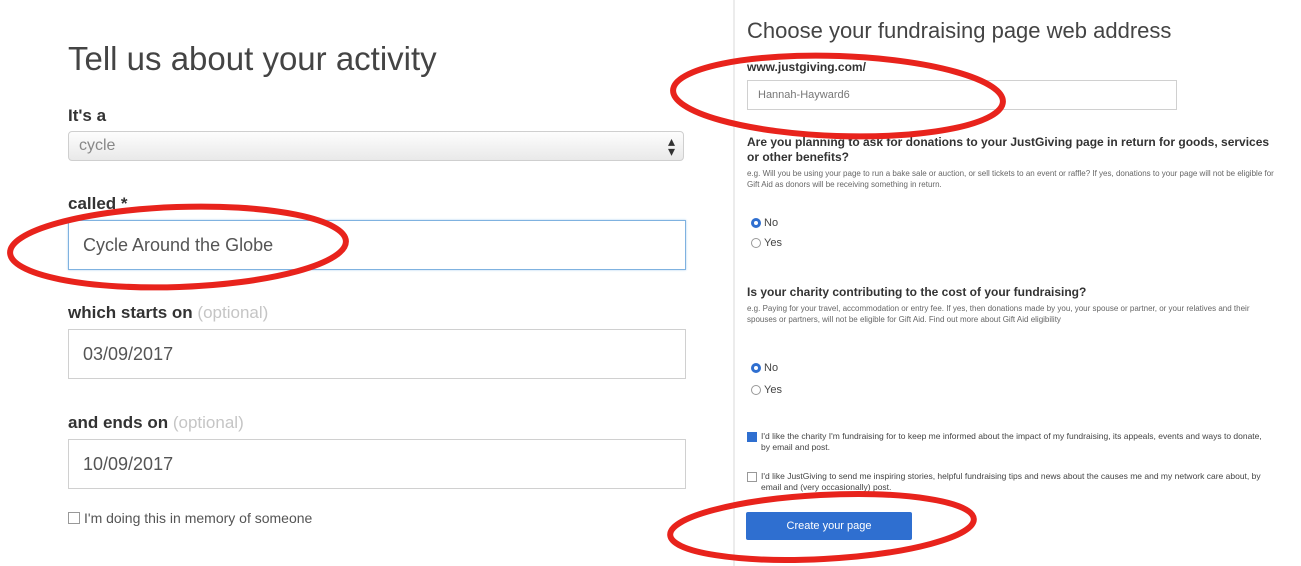 This screenshot has height=566, width=1301. Describe the element at coordinates (98, 203) in the screenshot. I see `activity-name-label: called *` at that location.